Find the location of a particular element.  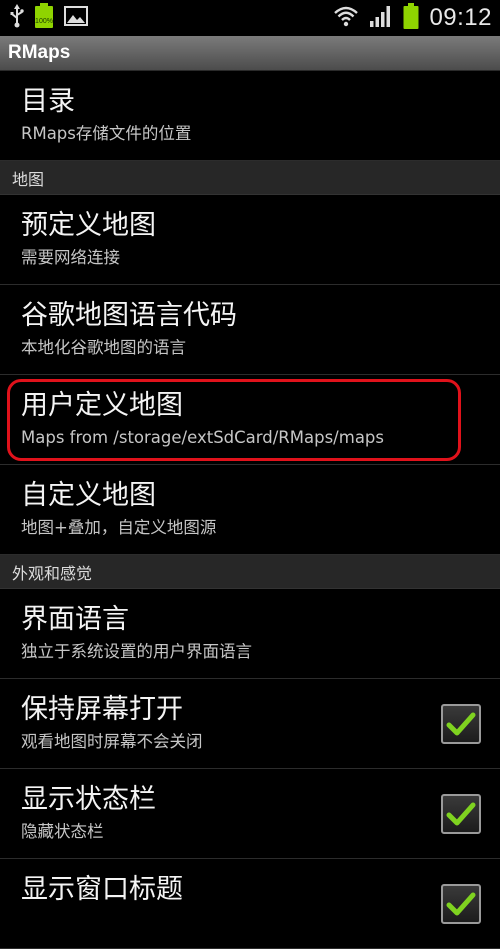

battery-100-icon: 100% is located at coordinates (44, 18).